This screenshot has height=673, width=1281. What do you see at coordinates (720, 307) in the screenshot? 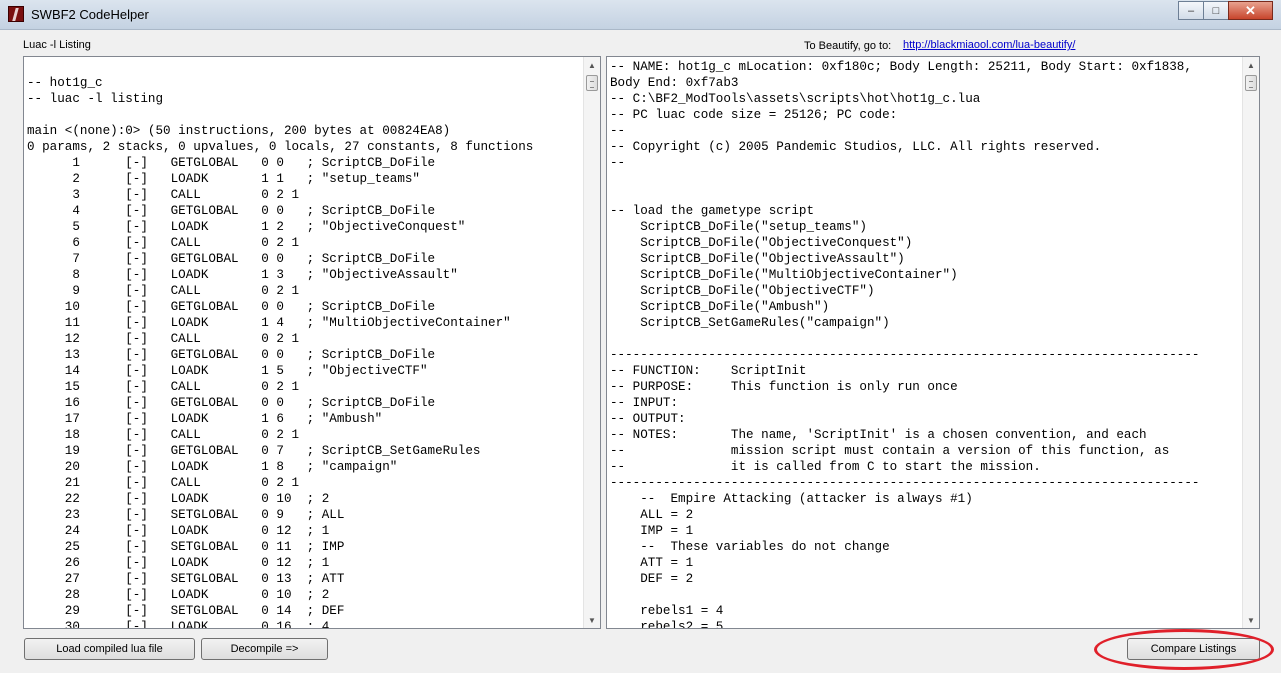
I see `code-line: ScriptCB_DoFile("Ambush")` at bounding box center [720, 307].